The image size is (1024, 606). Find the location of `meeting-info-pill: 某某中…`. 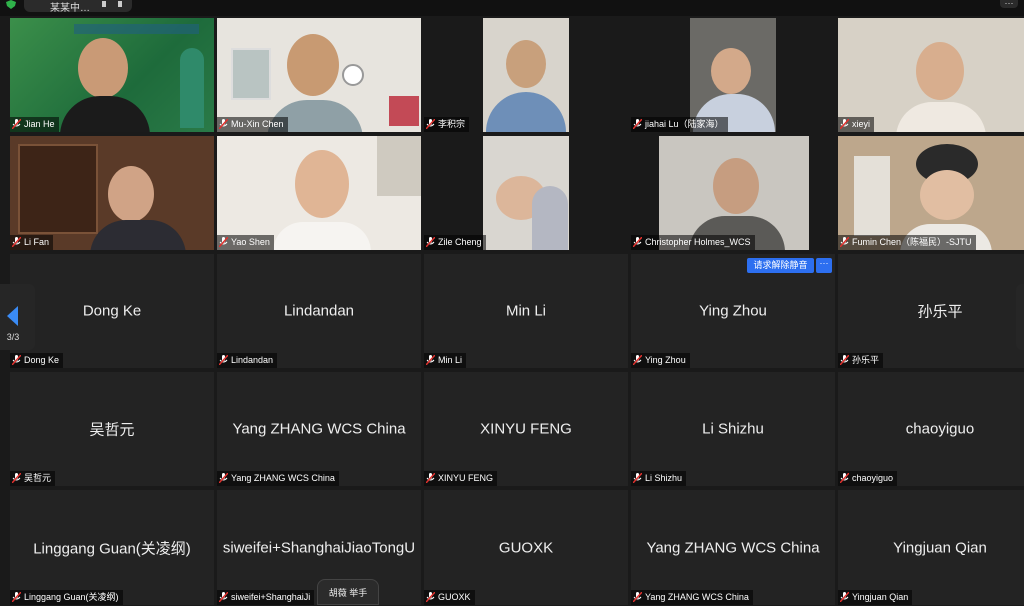

meeting-info-pill: 某某中… is located at coordinates (78, 7).